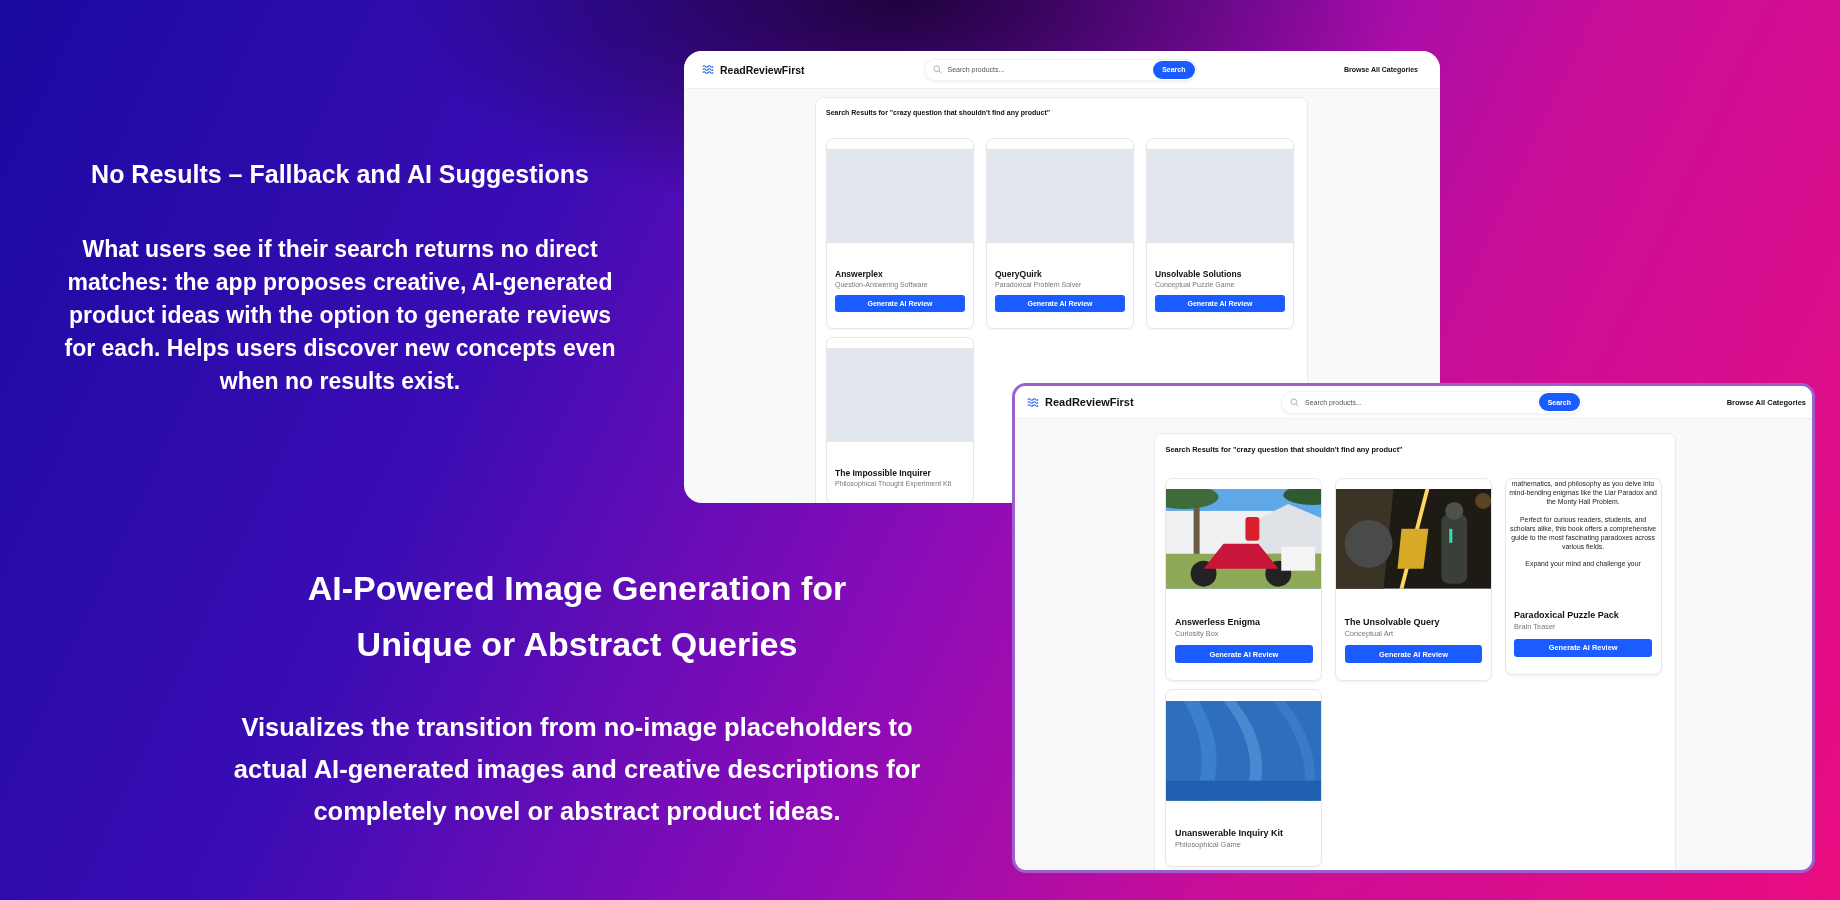 The width and height of the screenshot is (1840, 900). I want to click on product-name: The Impossible Inquirer, so click(883, 473).